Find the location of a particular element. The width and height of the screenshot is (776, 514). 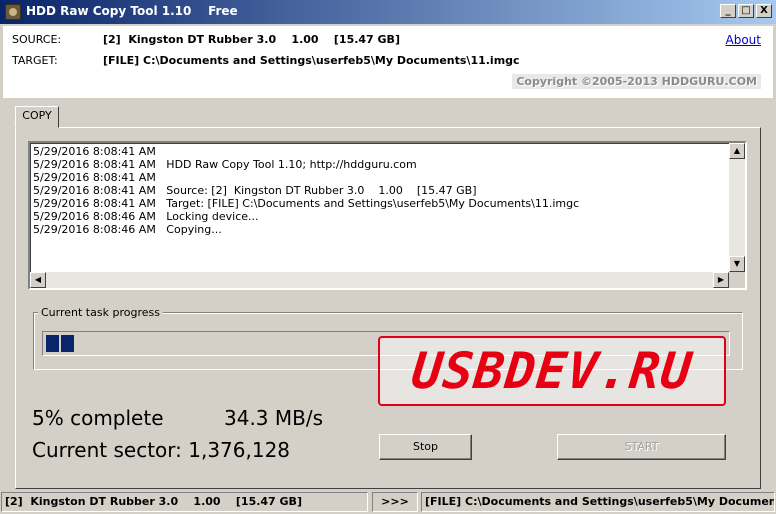

maximize-button: □ is located at coordinates (746, 11).